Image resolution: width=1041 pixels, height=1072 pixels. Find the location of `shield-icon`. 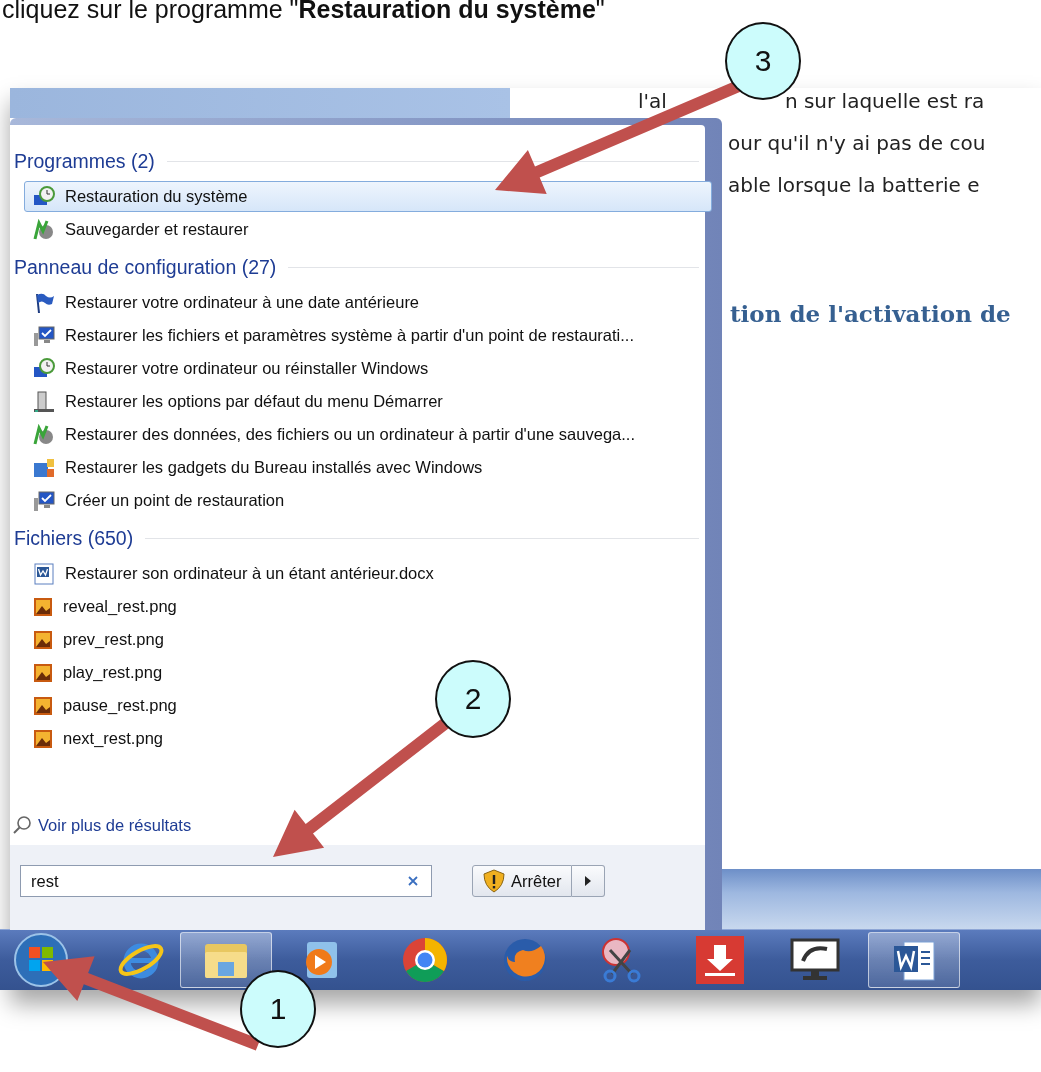

shield-icon is located at coordinates (494, 881).